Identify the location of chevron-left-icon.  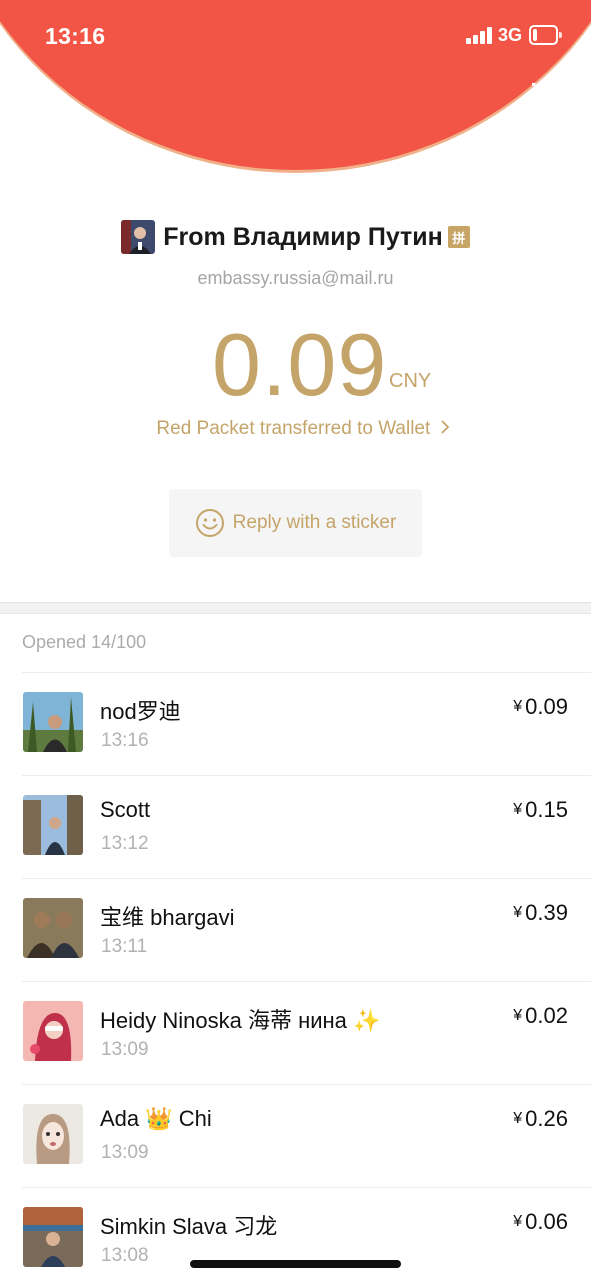
(40, 94).